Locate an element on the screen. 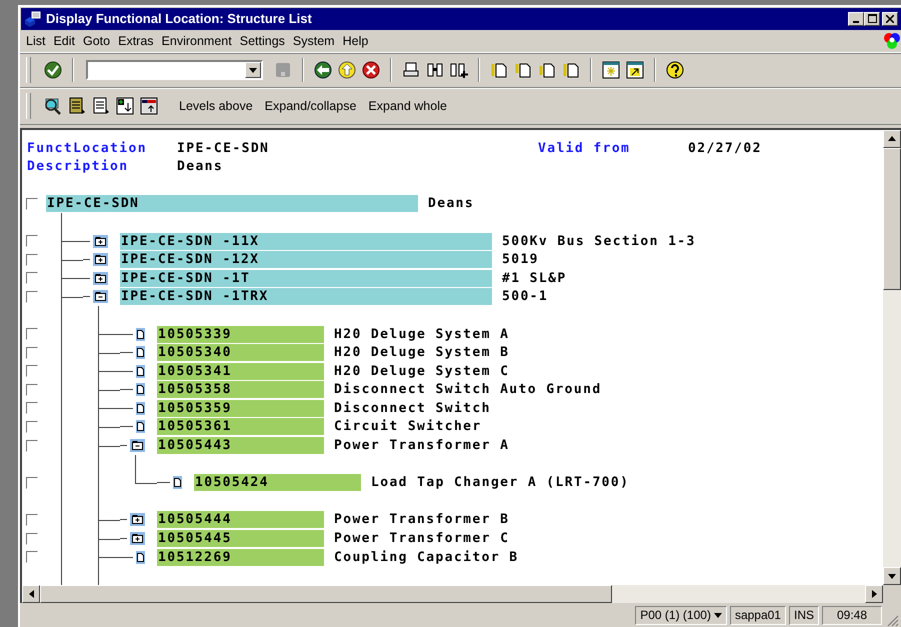  insert-icon is located at coordinates (125, 106).